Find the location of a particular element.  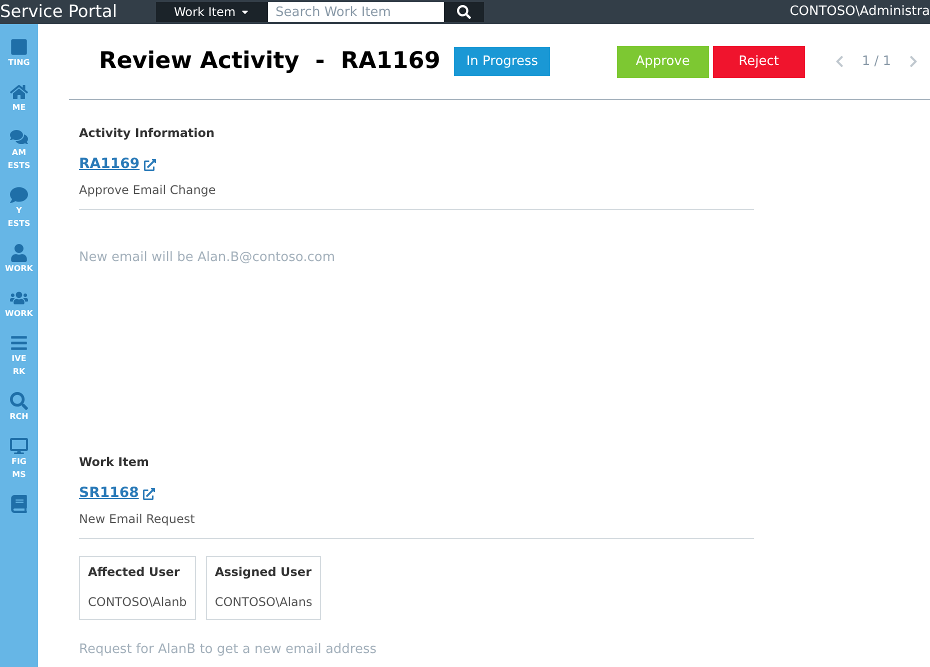

list-icon is located at coordinates (19, 343).